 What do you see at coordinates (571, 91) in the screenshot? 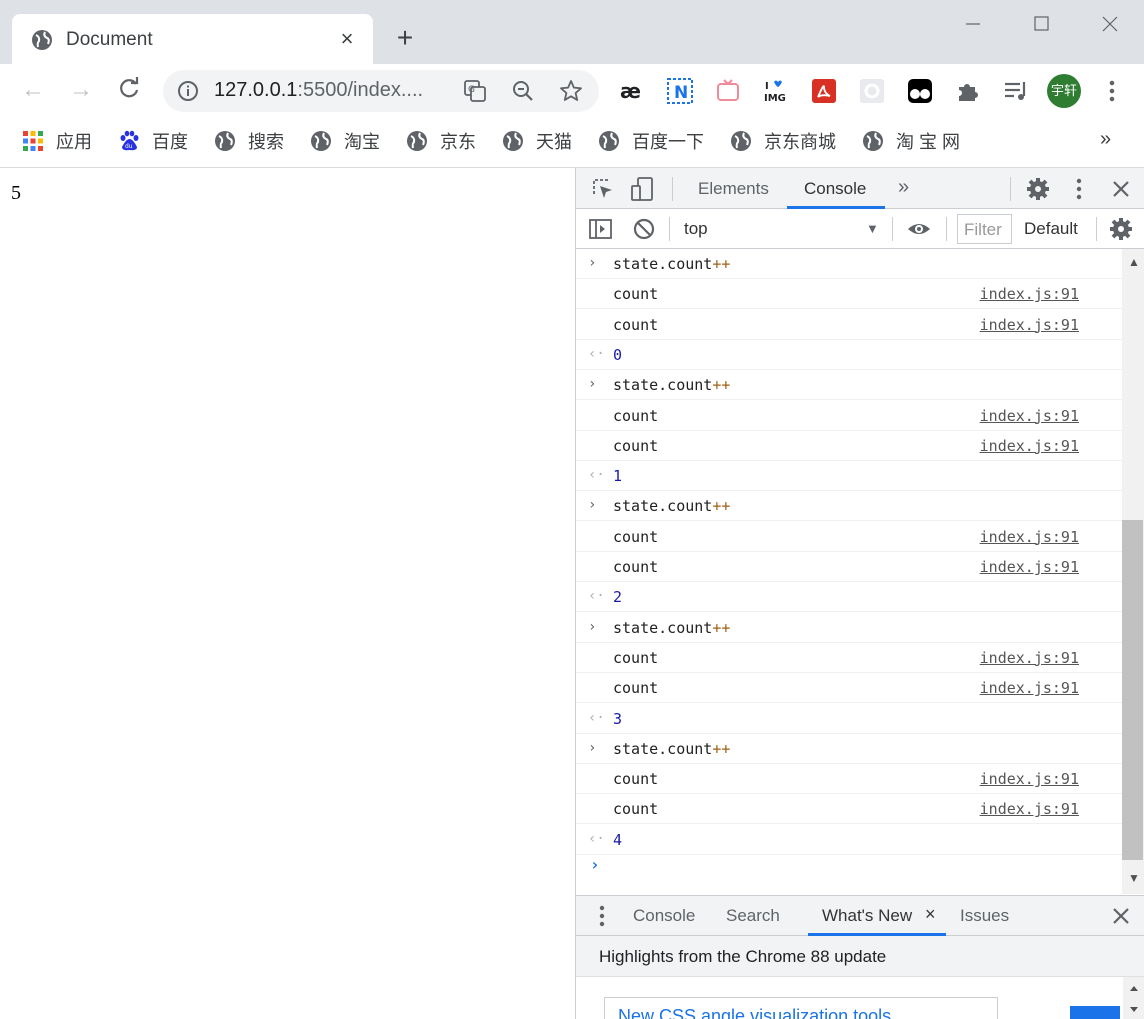
I see `bookmark-star-icon` at bounding box center [571, 91].